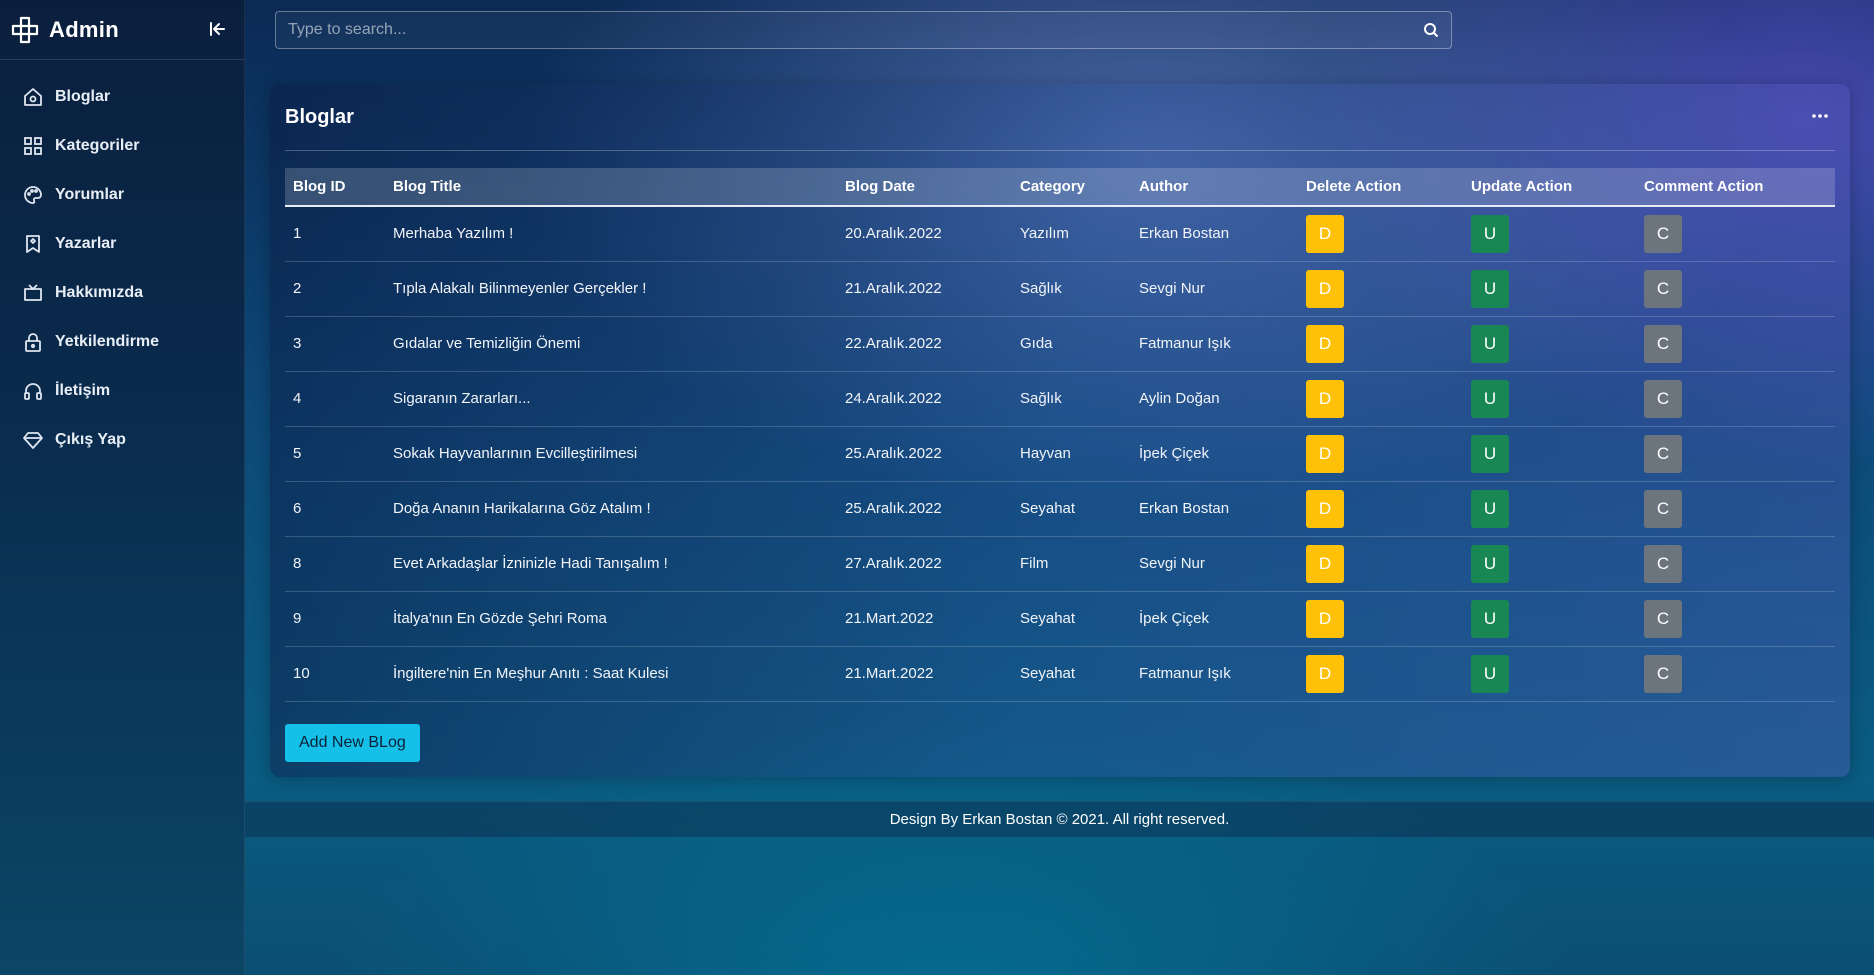  What do you see at coordinates (99, 292) in the screenshot?
I see `sidebar-item-label: Hakkımızda` at bounding box center [99, 292].